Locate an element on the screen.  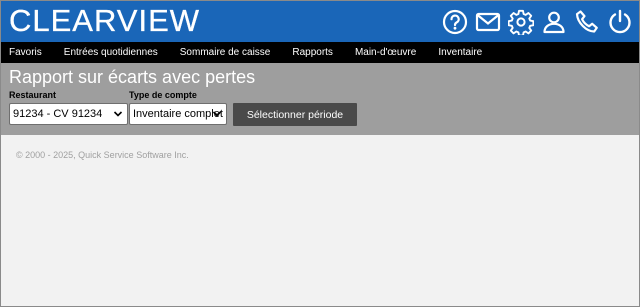
top-icon-group is located at coordinates (537, 21).